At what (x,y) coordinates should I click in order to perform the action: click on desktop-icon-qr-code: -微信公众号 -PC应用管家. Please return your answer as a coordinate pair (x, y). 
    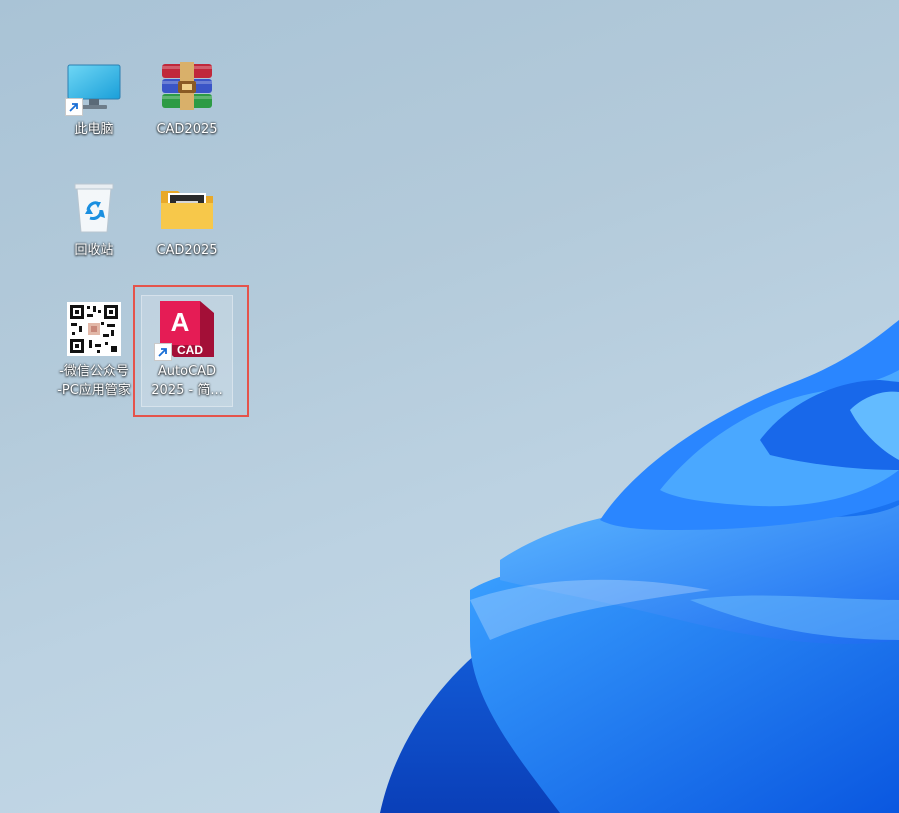
    Looking at the image, I should click on (94, 349).